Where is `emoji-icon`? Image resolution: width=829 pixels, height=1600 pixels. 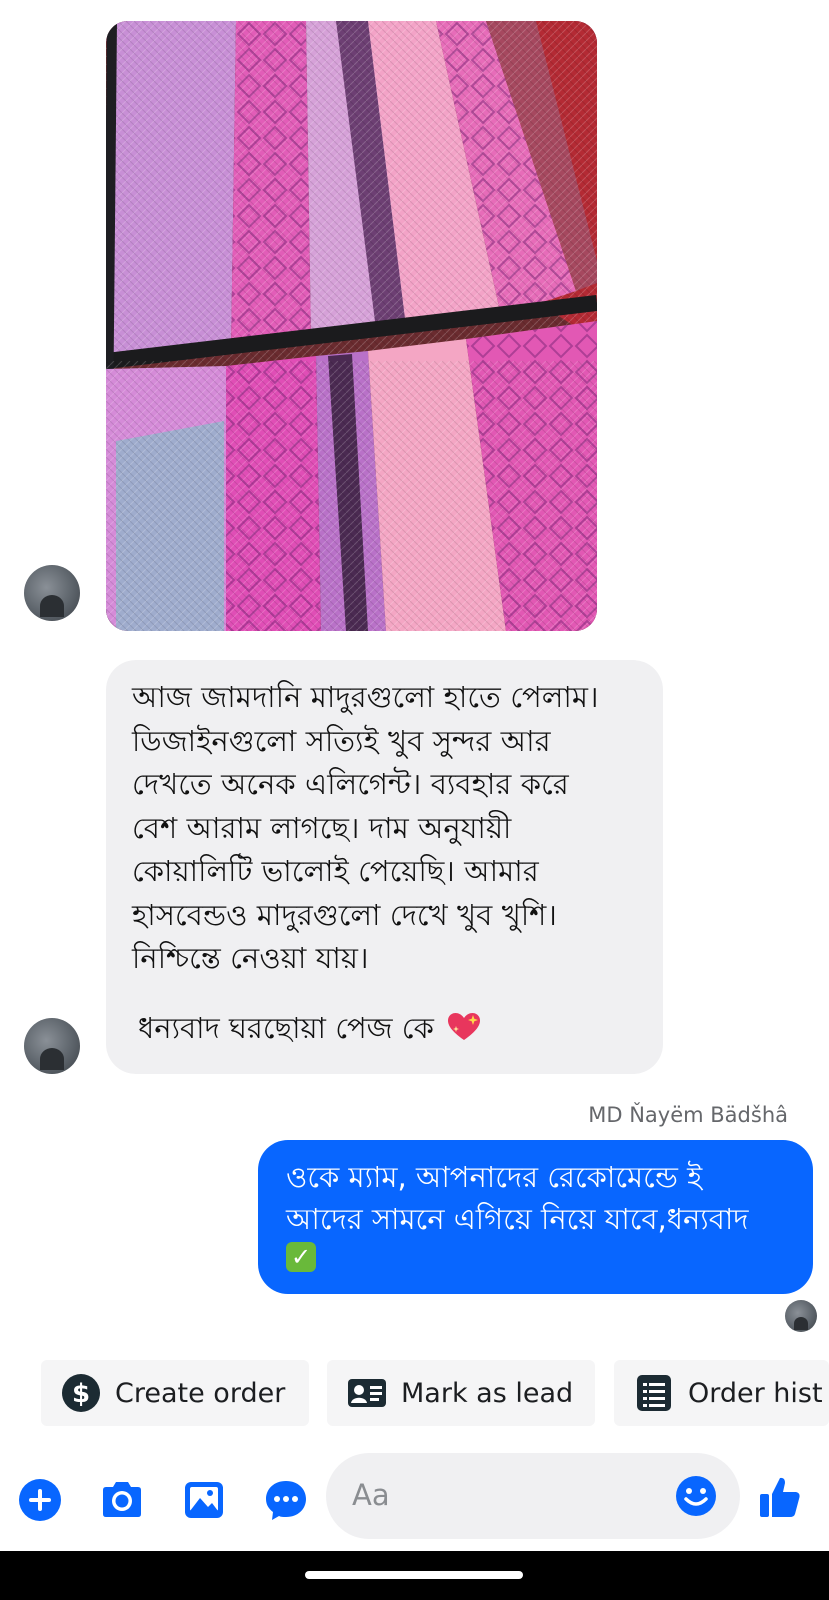
emoji-icon is located at coordinates (696, 1496).